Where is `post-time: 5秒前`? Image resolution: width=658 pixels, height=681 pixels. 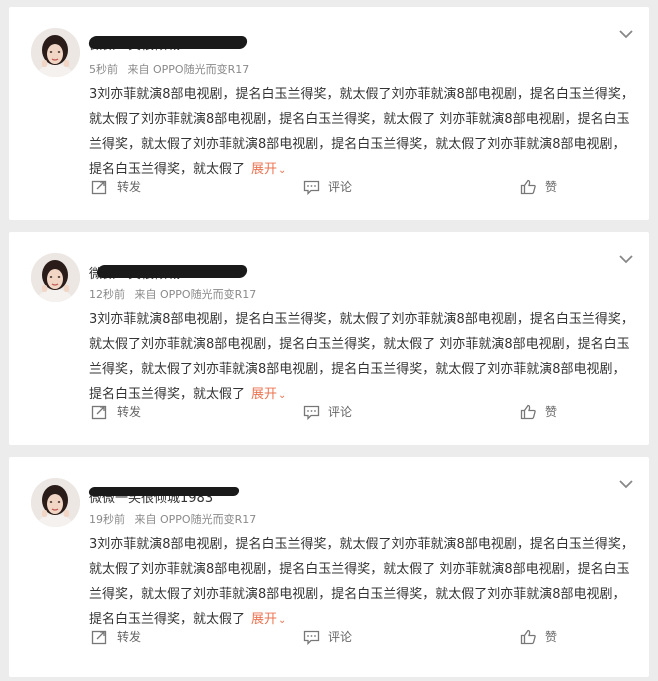
post-time: 5秒前 is located at coordinates (103, 69).